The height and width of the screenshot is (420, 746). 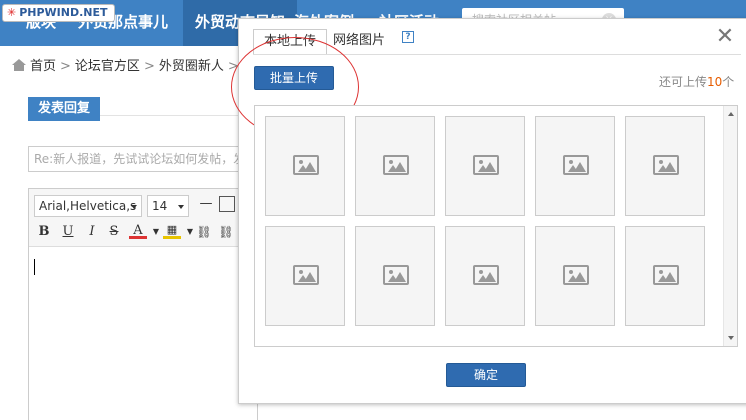 I want to click on bold-icon: B, so click(x=44, y=232).